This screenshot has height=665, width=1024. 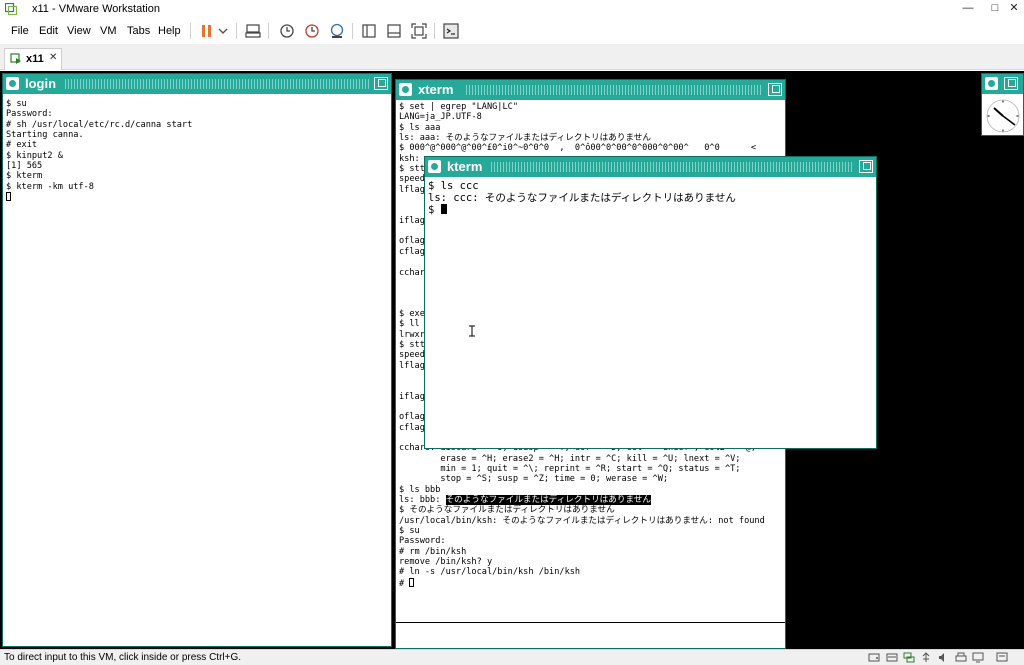 I want to click on terminal-line: #, so click(x=590, y=582).